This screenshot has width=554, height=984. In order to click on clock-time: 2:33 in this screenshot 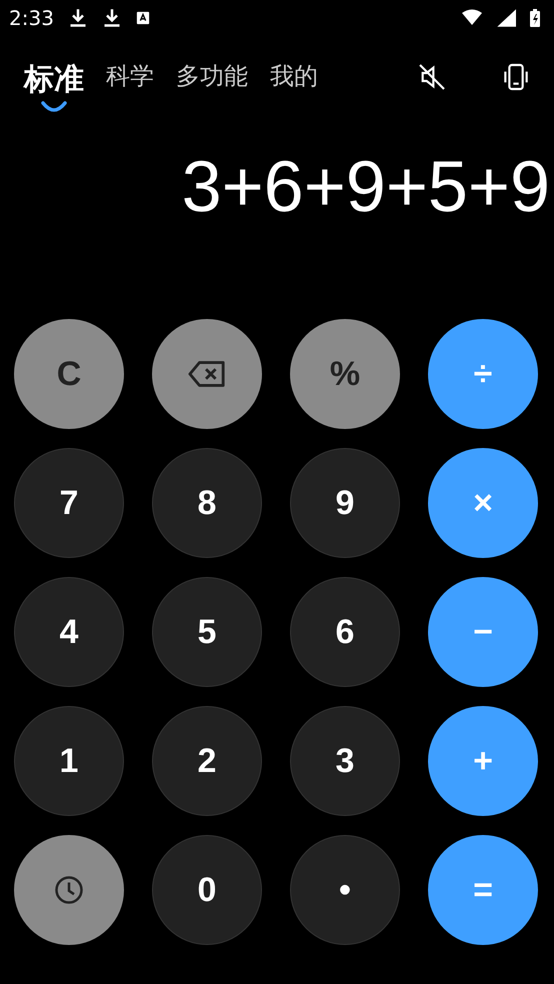, I will do `click(31, 18)`.